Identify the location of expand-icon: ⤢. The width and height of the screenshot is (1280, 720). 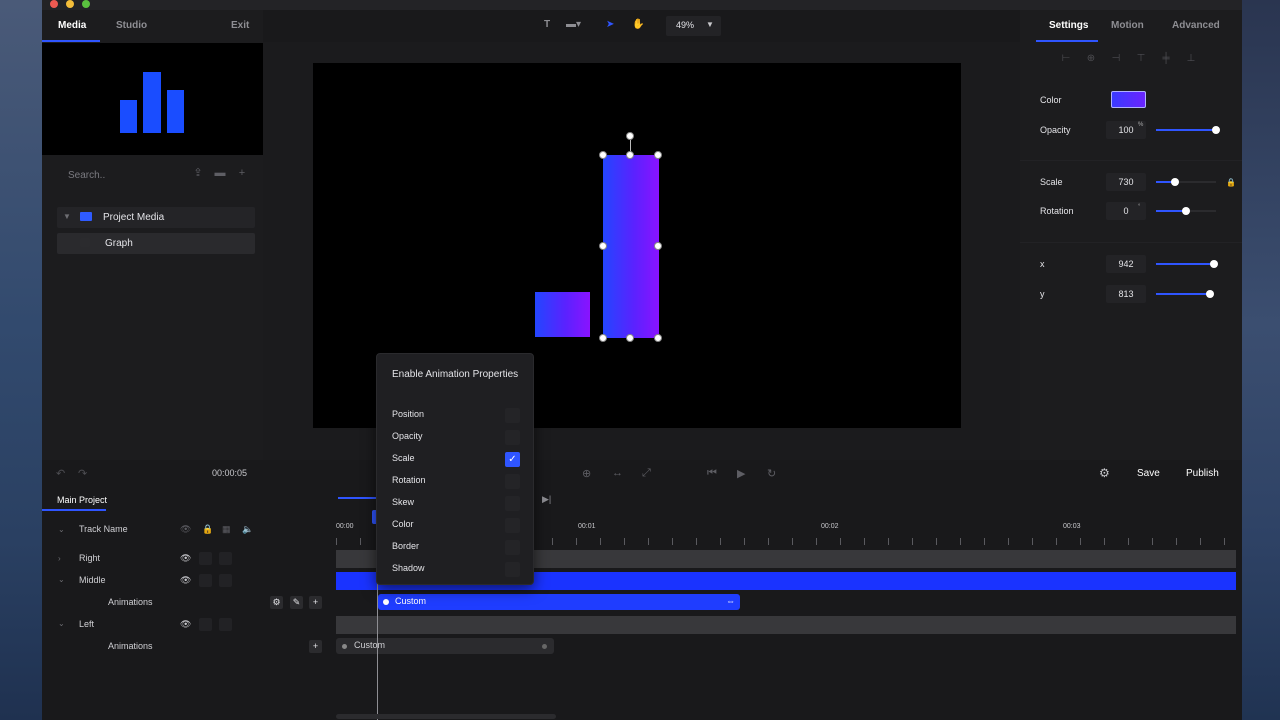
(646, 473).